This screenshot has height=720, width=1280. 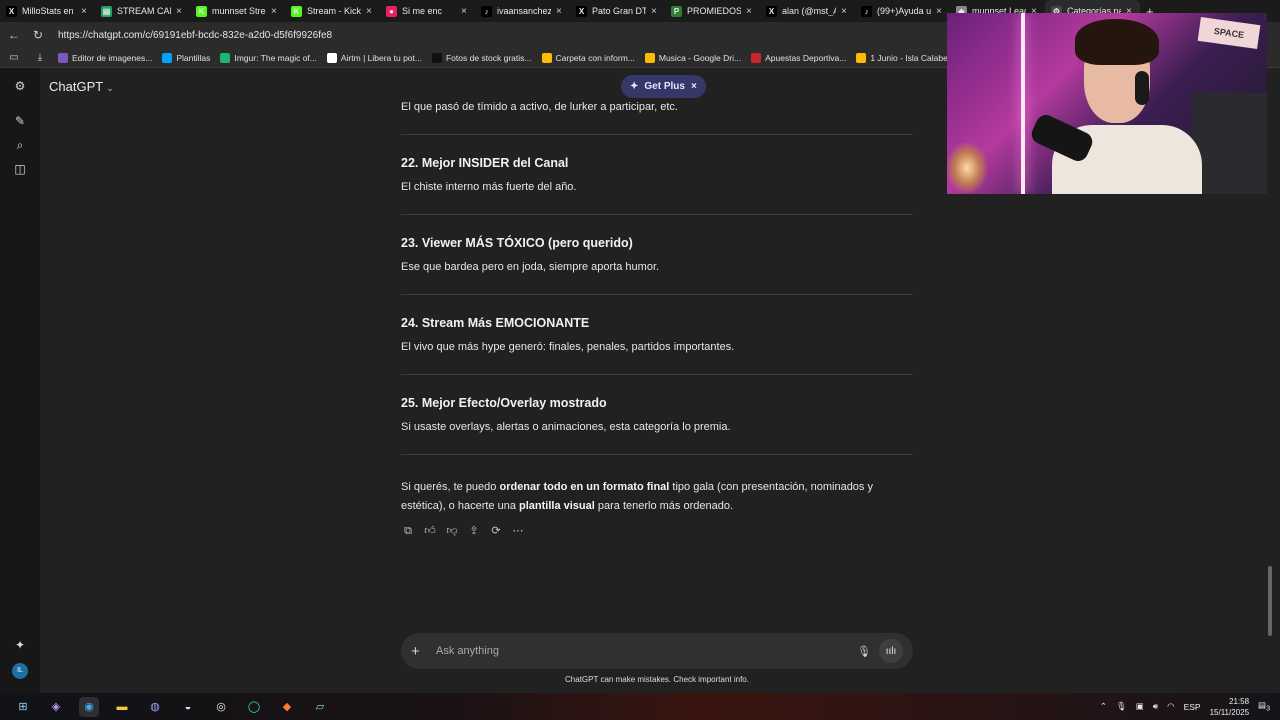 What do you see at coordinates (474, 531) in the screenshot?
I see `share-icon: ⇪` at bounding box center [474, 531].